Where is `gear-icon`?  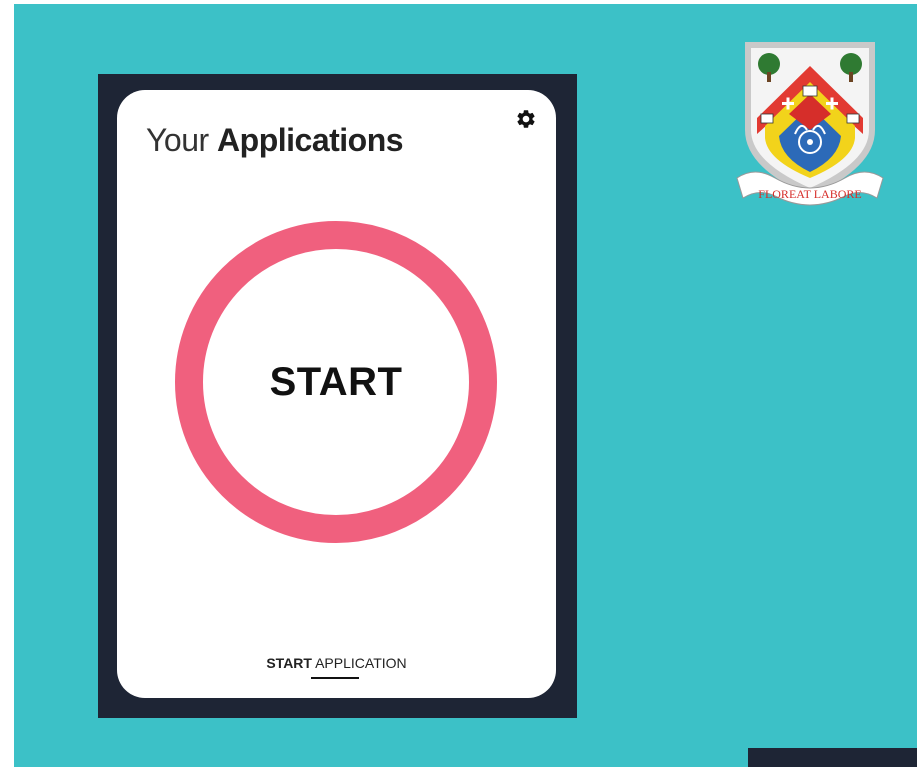 gear-icon is located at coordinates (526, 119).